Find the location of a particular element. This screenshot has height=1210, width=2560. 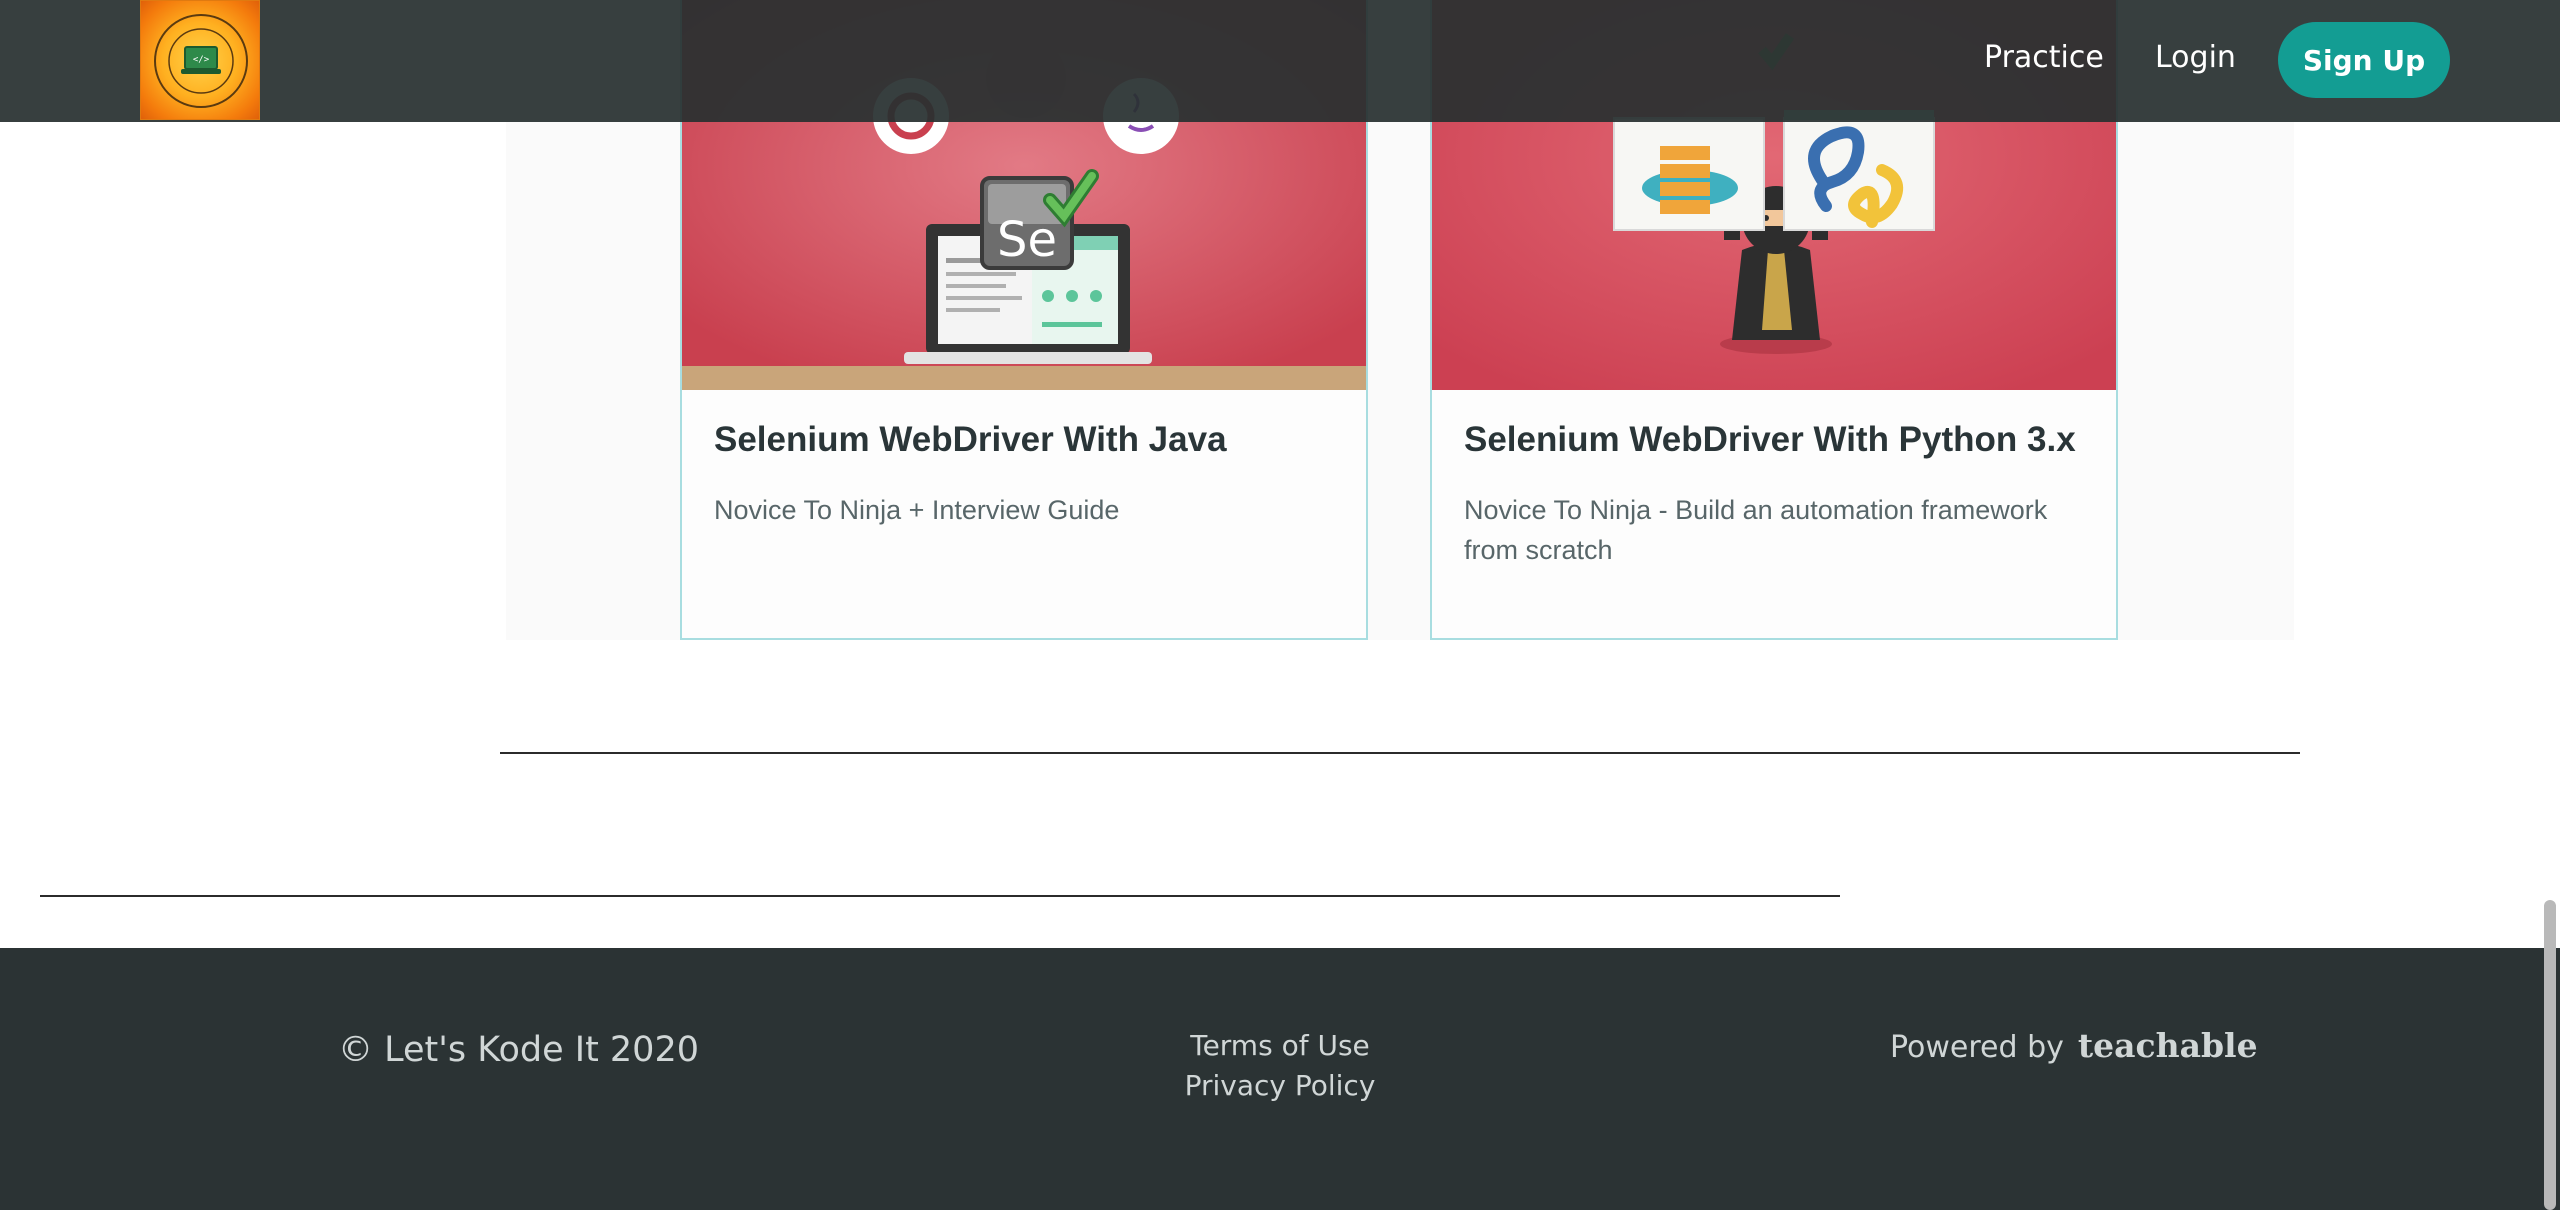

site-header: </> Practice Login Sign Up is located at coordinates (1280, 61).